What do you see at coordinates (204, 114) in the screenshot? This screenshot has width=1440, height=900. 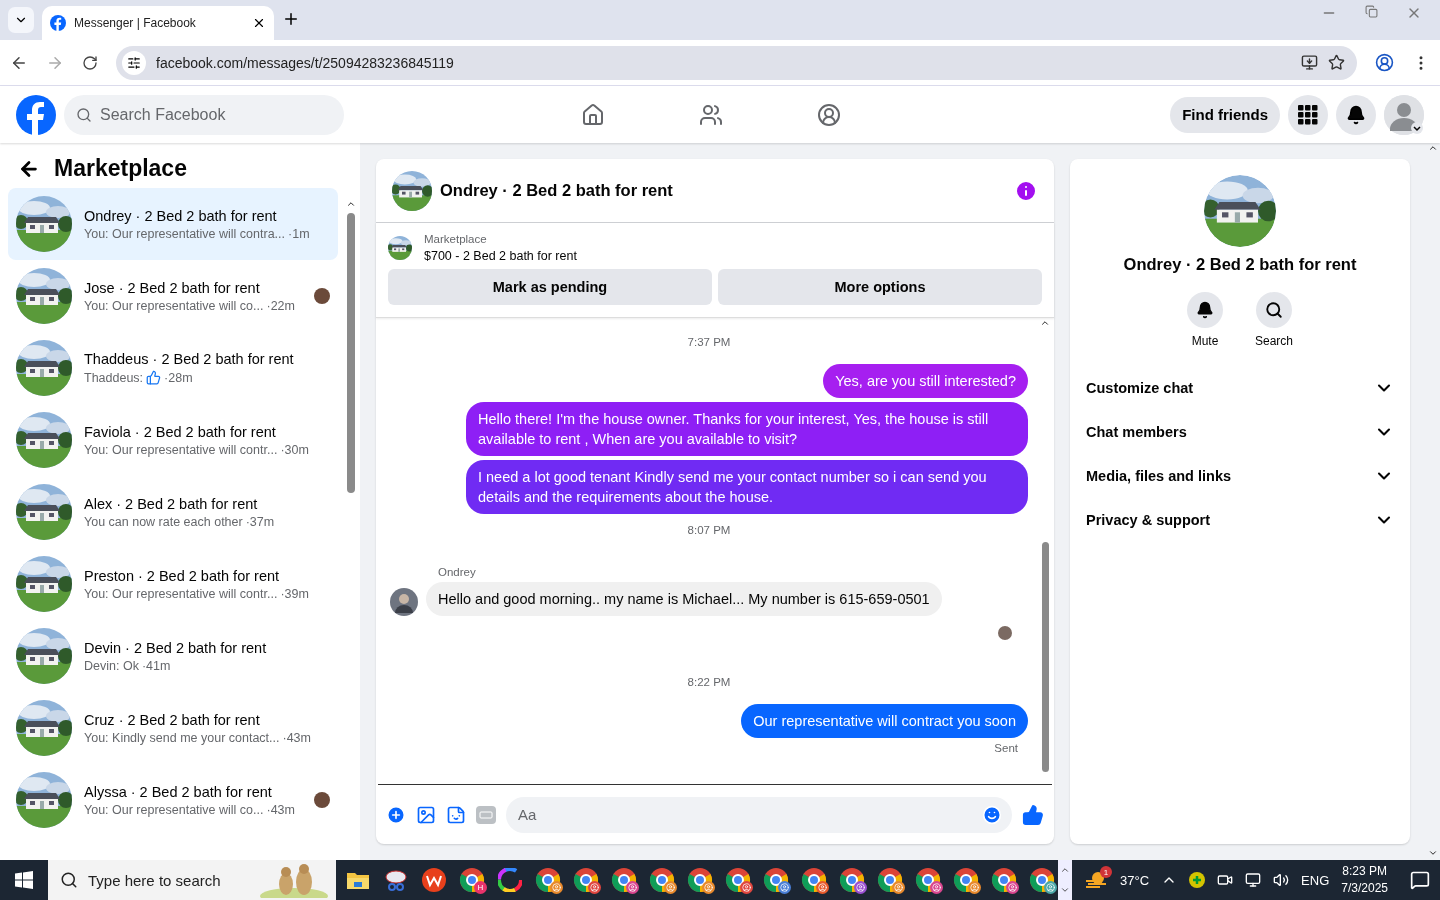 I see `search-field: Search Facebook` at bounding box center [204, 114].